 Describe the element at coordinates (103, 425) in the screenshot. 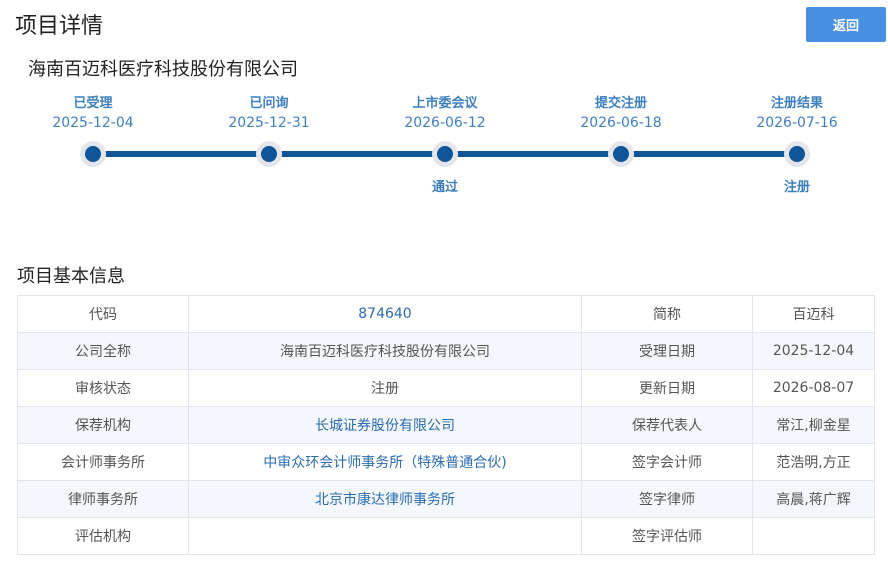

I see `field-label: 保荐机构` at that location.